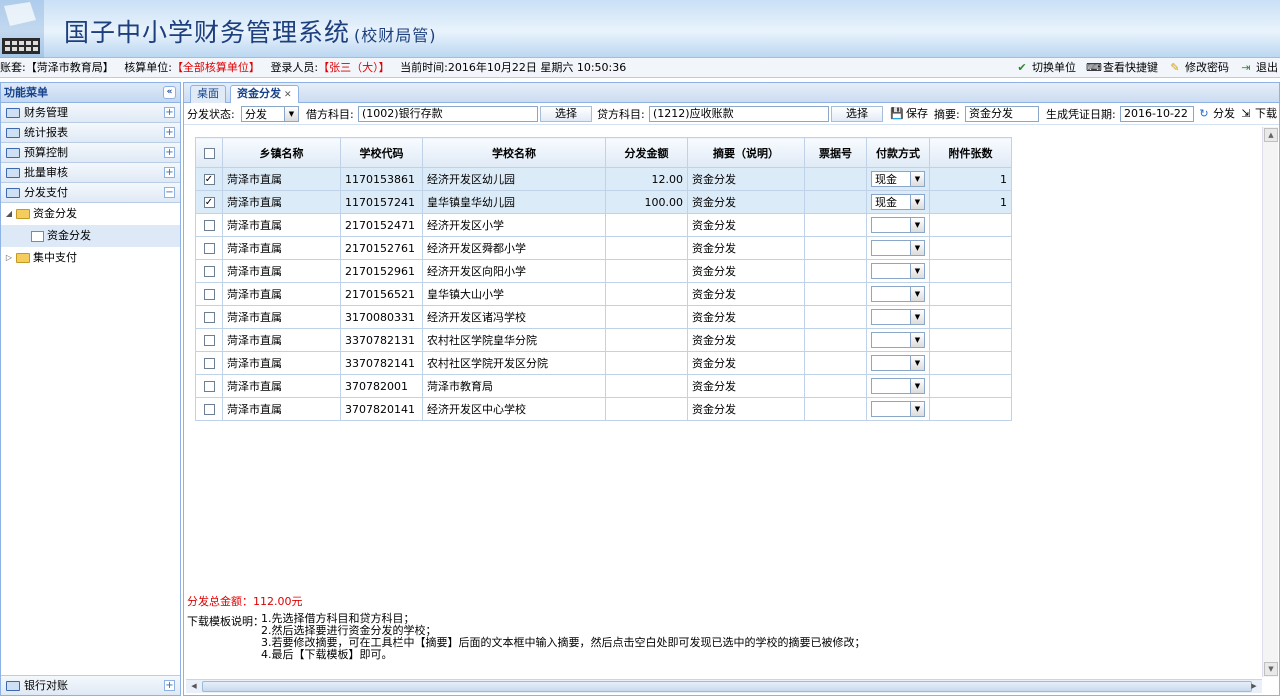  What do you see at coordinates (270, 114) in the screenshot?
I see `status-select: 分发 ▼` at bounding box center [270, 114].